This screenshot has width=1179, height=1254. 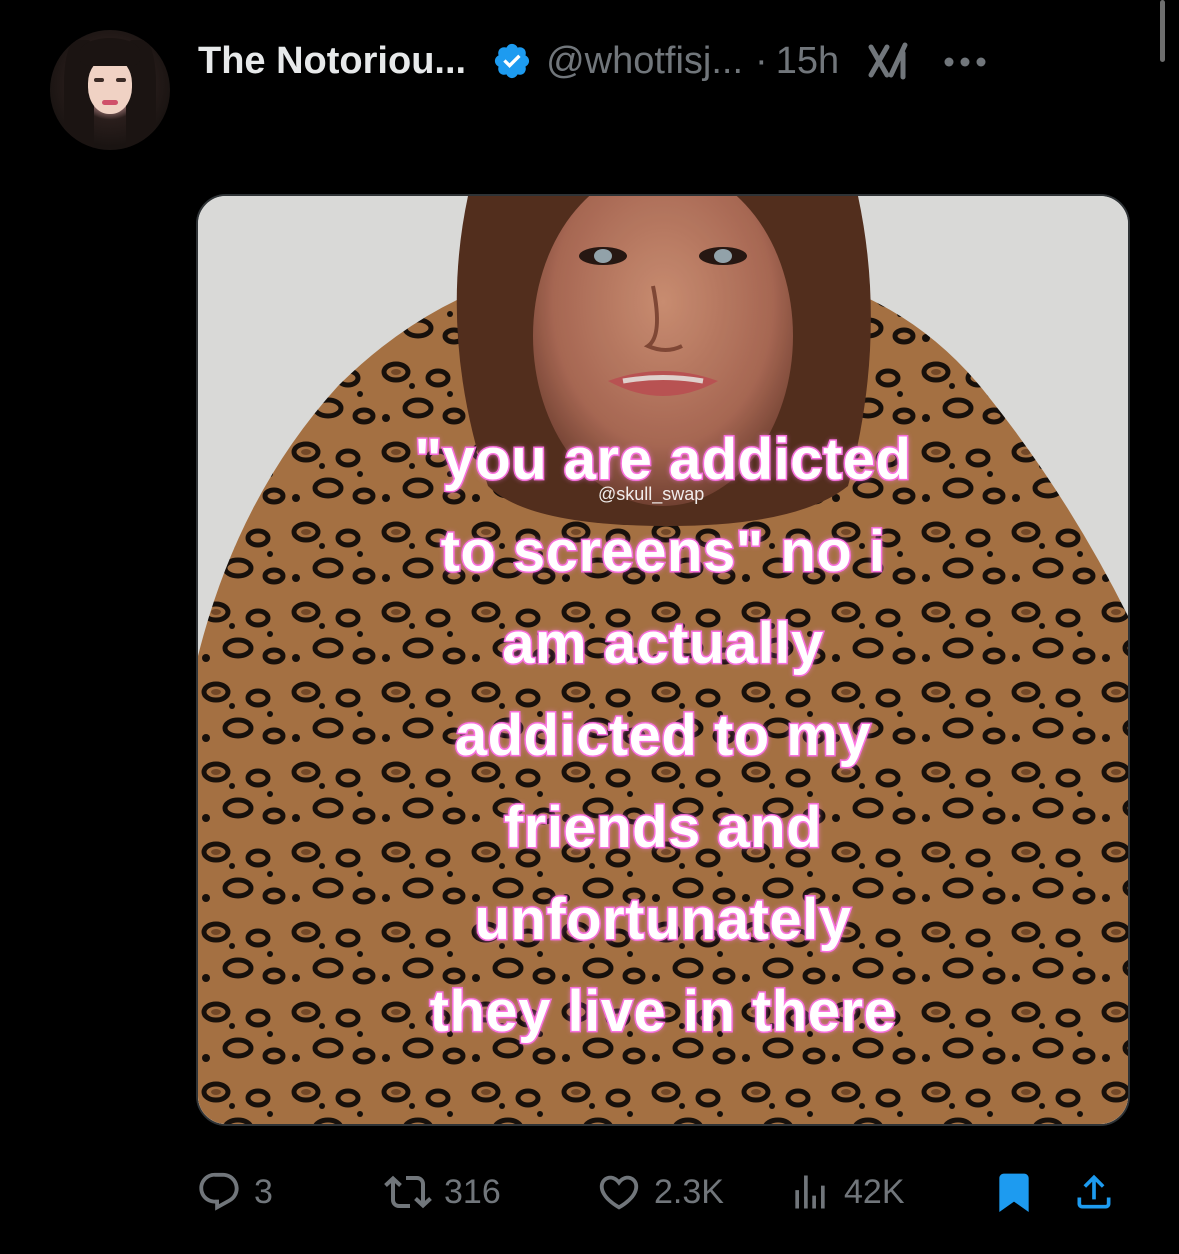 What do you see at coordinates (874, 1191) in the screenshot?
I see `views-count: 42K` at bounding box center [874, 1191].